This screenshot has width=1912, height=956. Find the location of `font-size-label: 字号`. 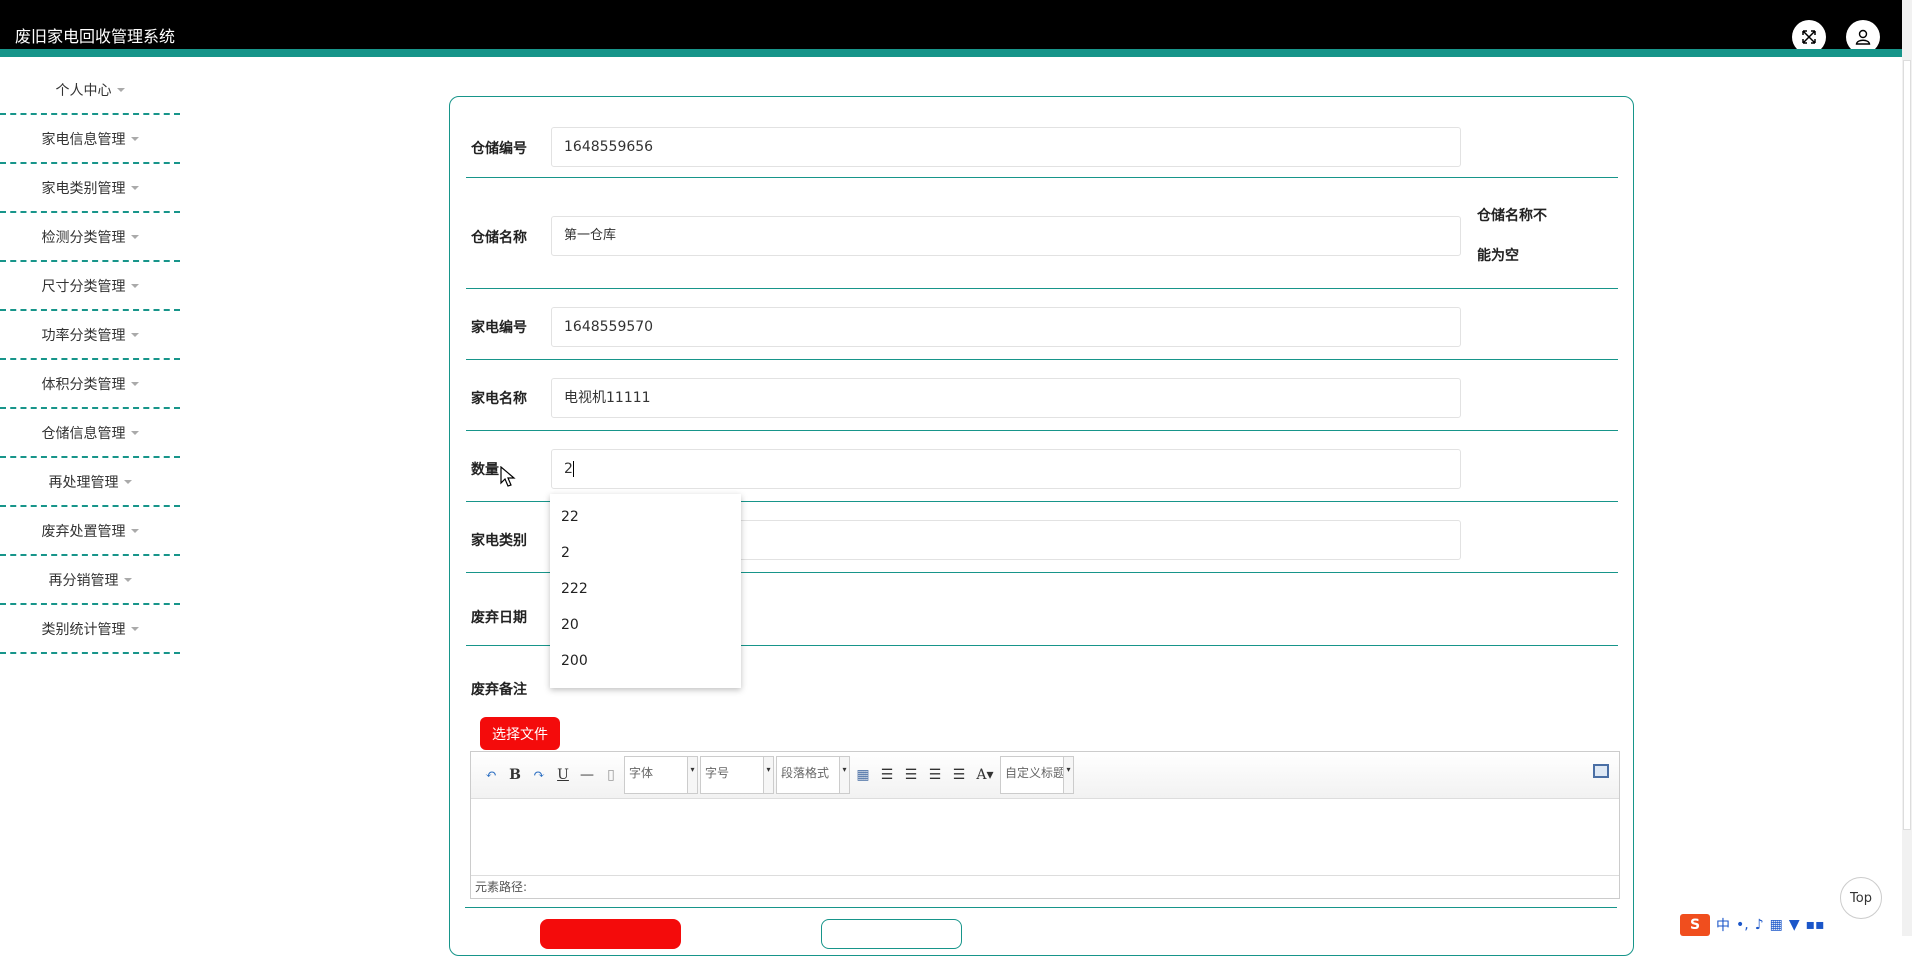

font-size-label: 字号 is located at coordinates (717, 773).